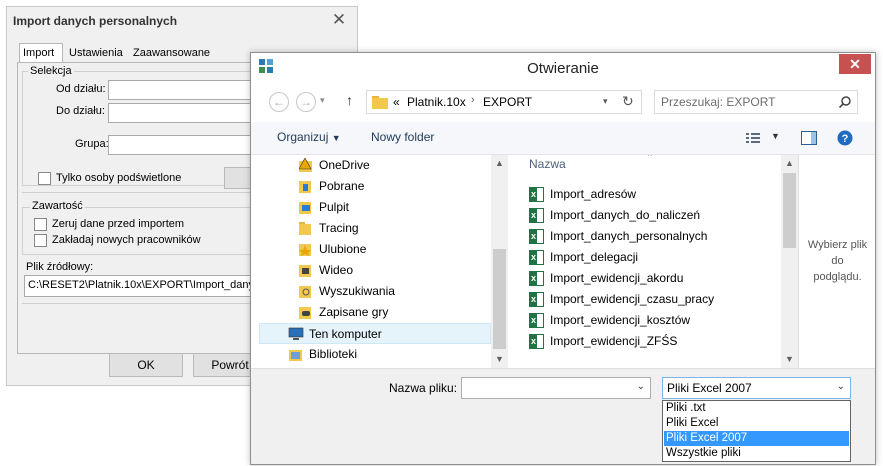 The width and height of the screenshot is (883, 466). I want to click on computer-icon, so click(296, 333).